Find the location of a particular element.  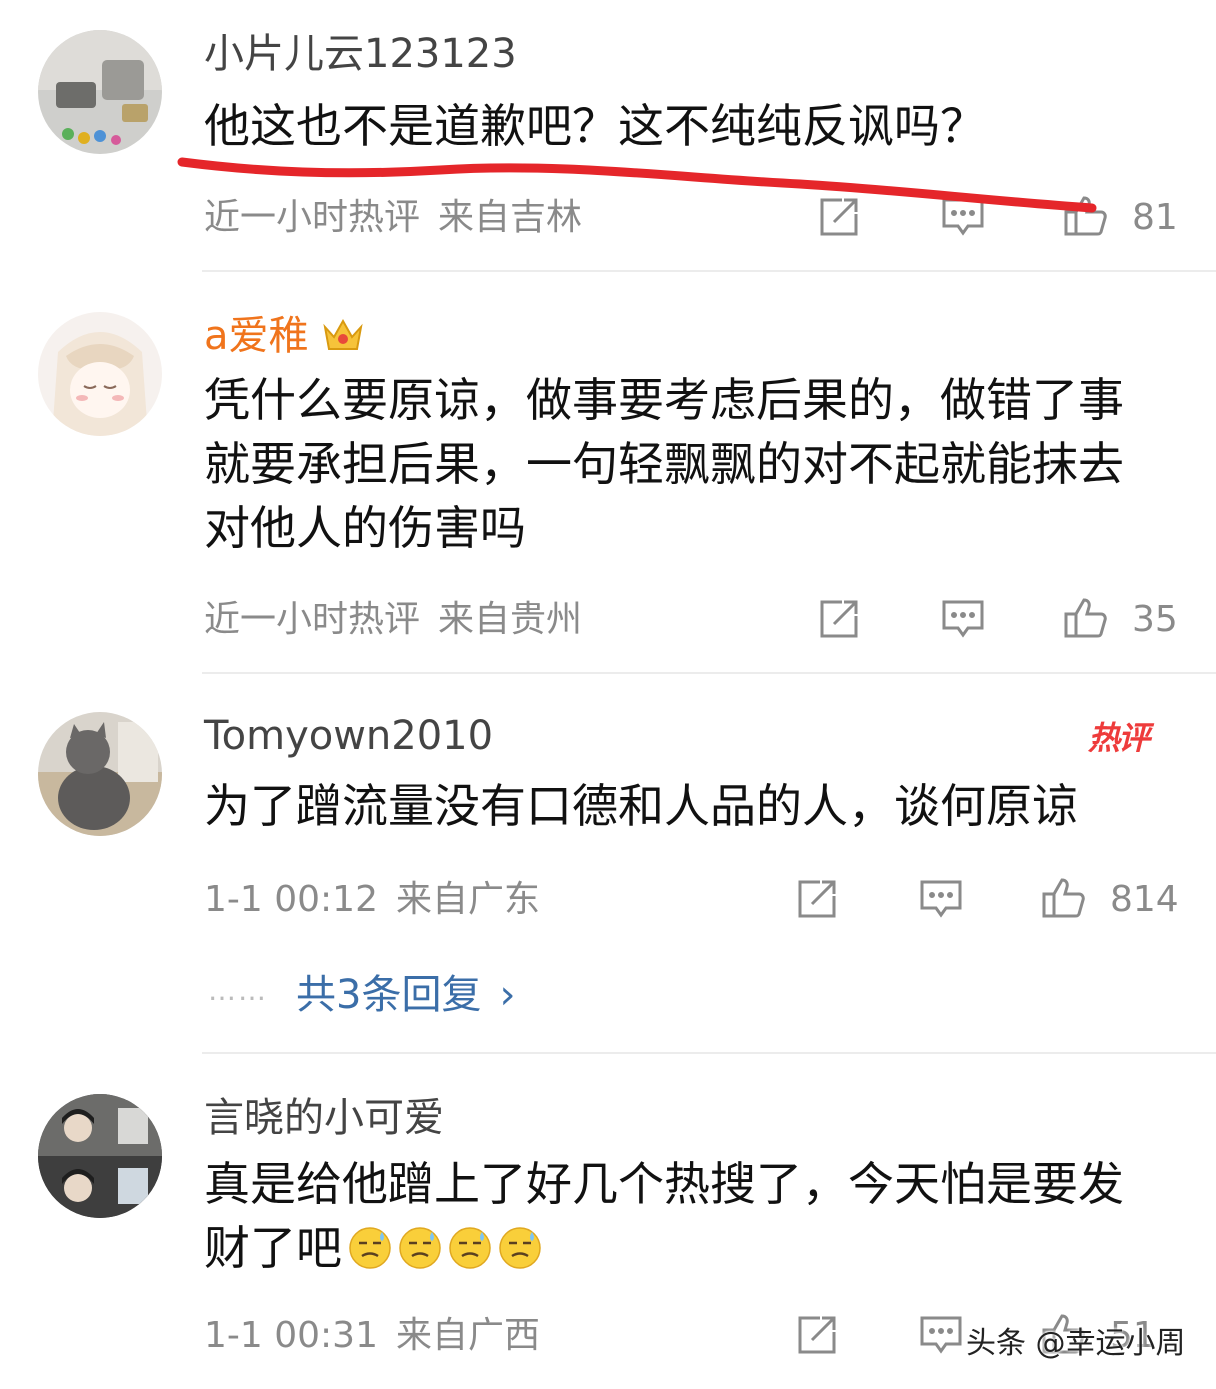

comment-time: 1-1 00:31 is located at coordinates (291, 1335).